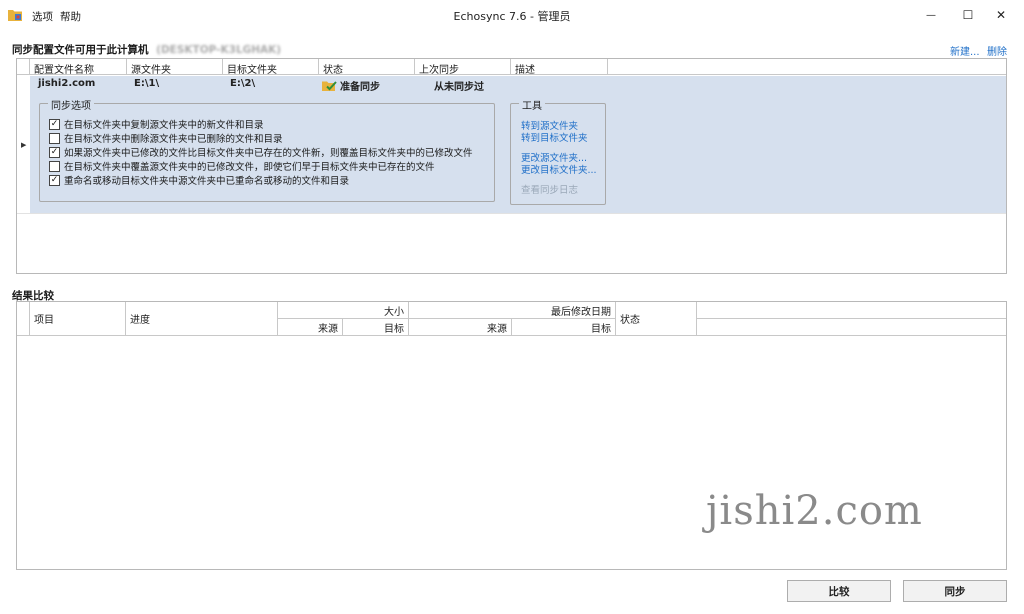 This screenshot has width=1024, height=614. Describe the element at coordinates (219, 50) in the screenshot. I see `computer-name: (DESKTOP-K3LGHAK)` at that location.